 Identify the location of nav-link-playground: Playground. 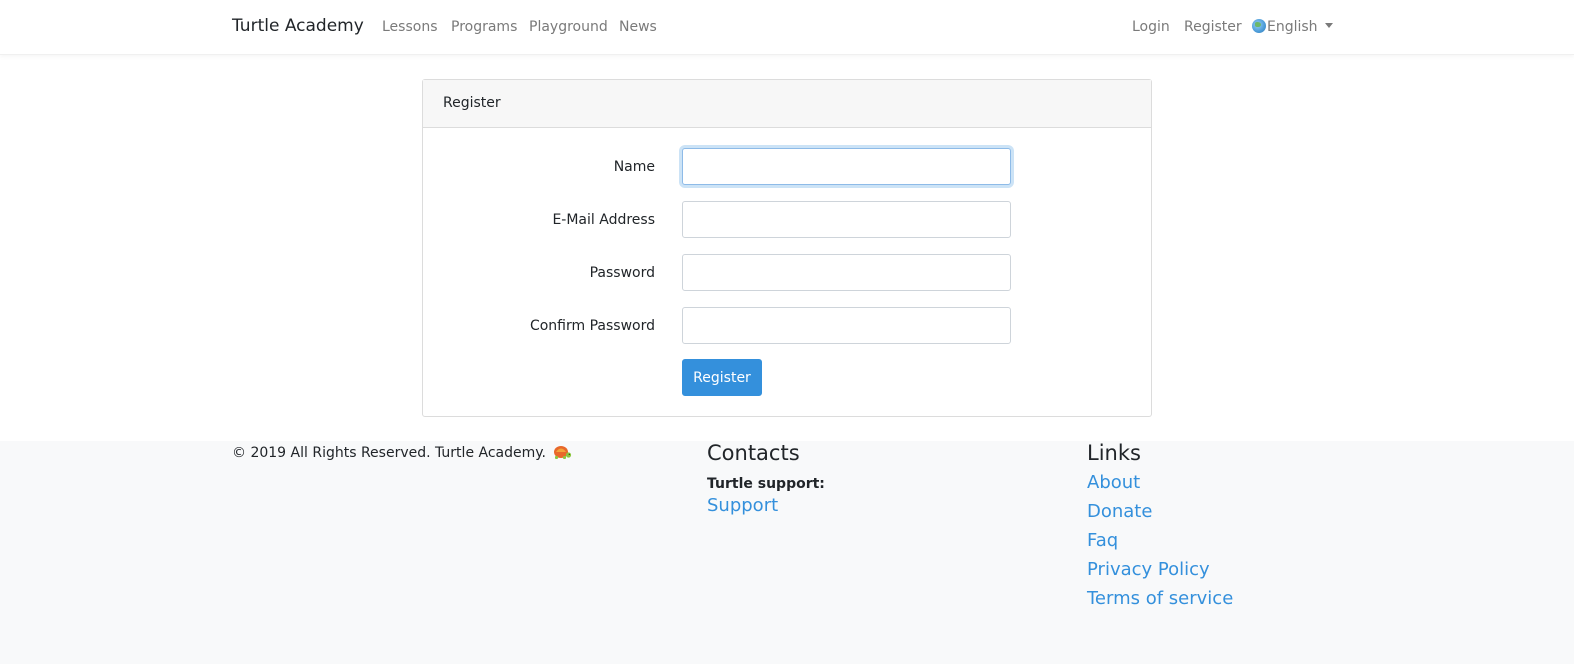
(568, 27).